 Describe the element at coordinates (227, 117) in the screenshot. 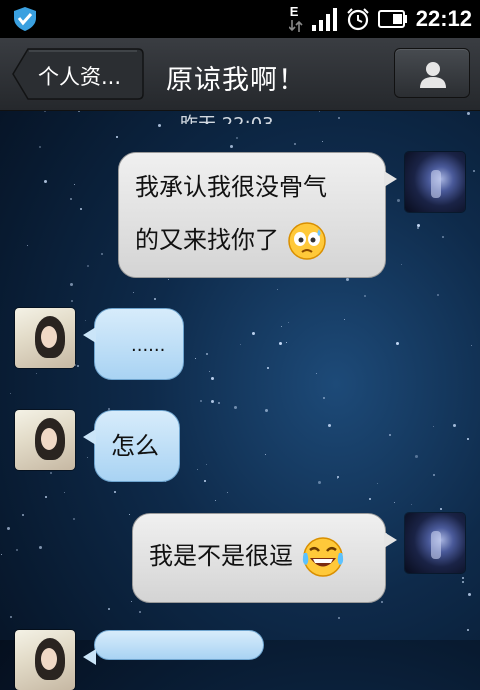

I see `message-timestamp: 昨天 22:03` at that location.